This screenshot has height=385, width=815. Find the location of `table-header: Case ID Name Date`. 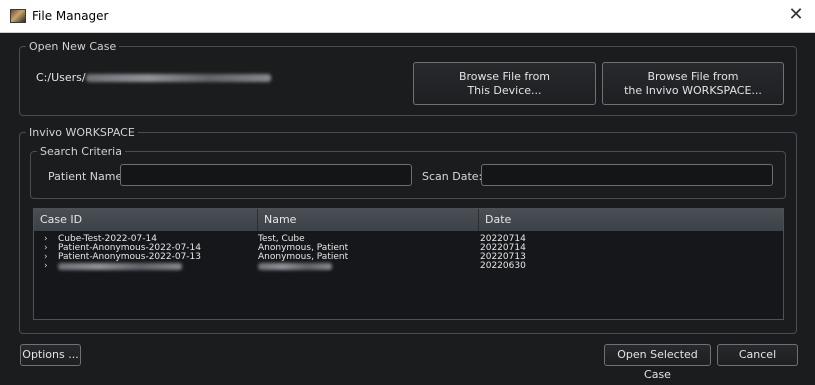

table-header: Case ID Name Date is located at coordinates (408, 220).